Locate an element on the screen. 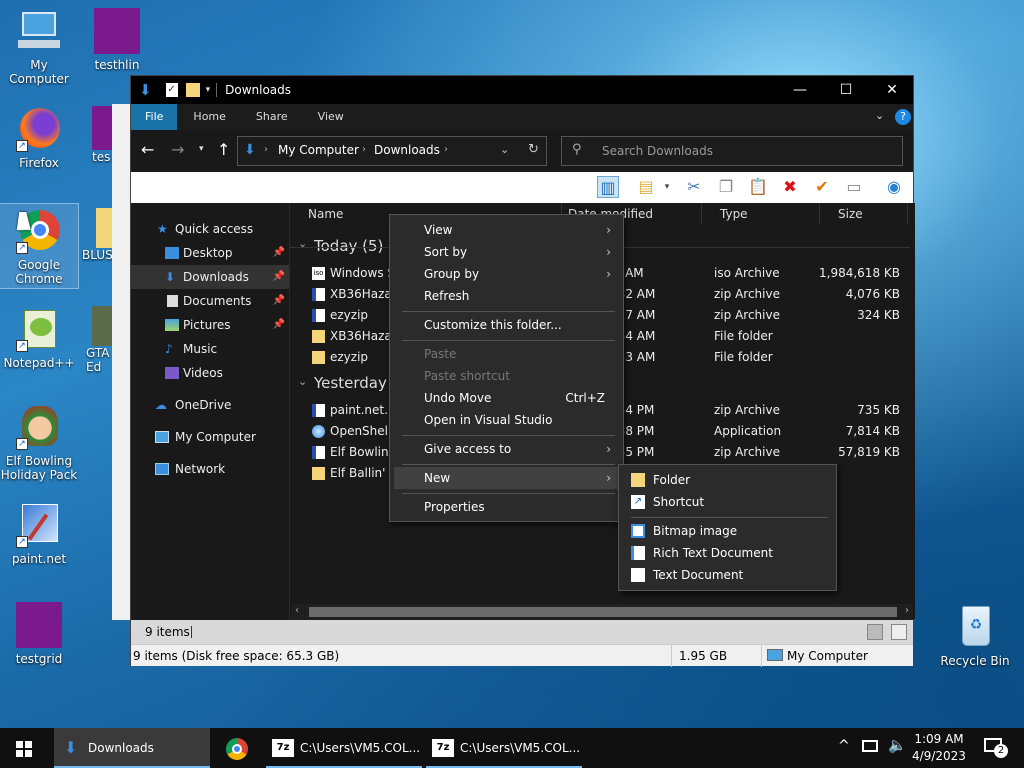 This screenshot has height=768, width=1024. dropdown-icon: ▾ is located at coordinates (667, 187).